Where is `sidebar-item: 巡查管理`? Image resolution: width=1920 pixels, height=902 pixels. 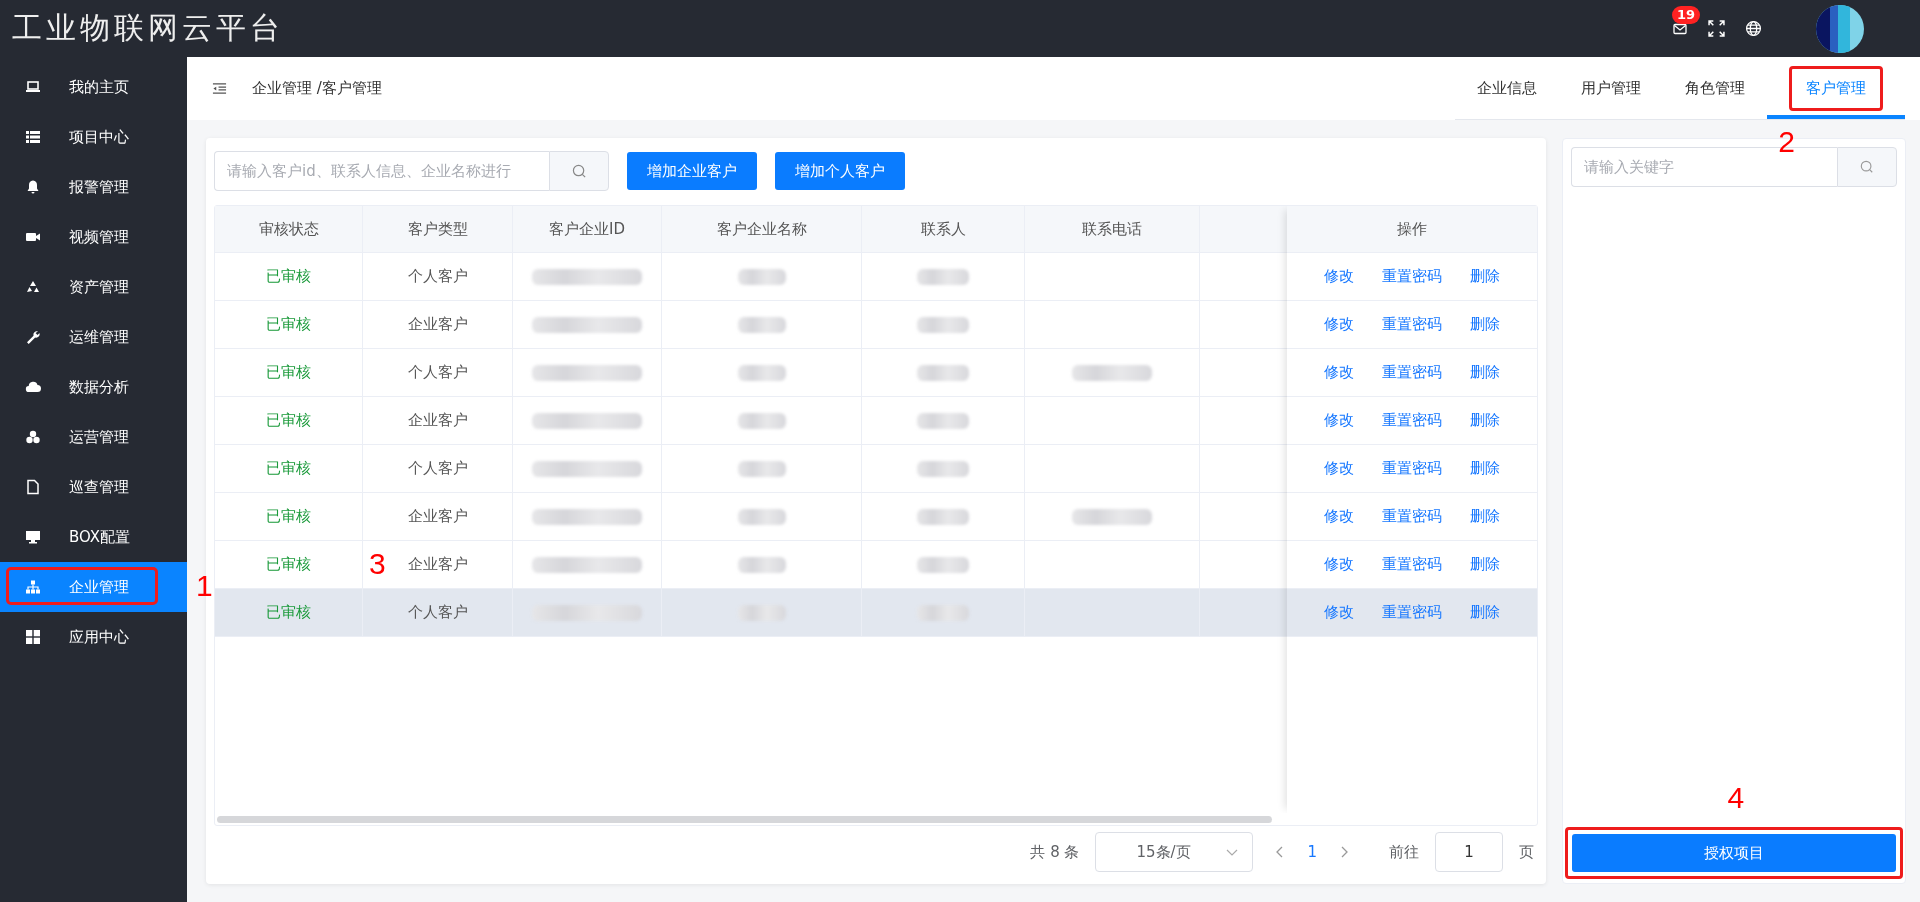 sidebar-item: 巡查管理 is located at coordinates (93, 487).